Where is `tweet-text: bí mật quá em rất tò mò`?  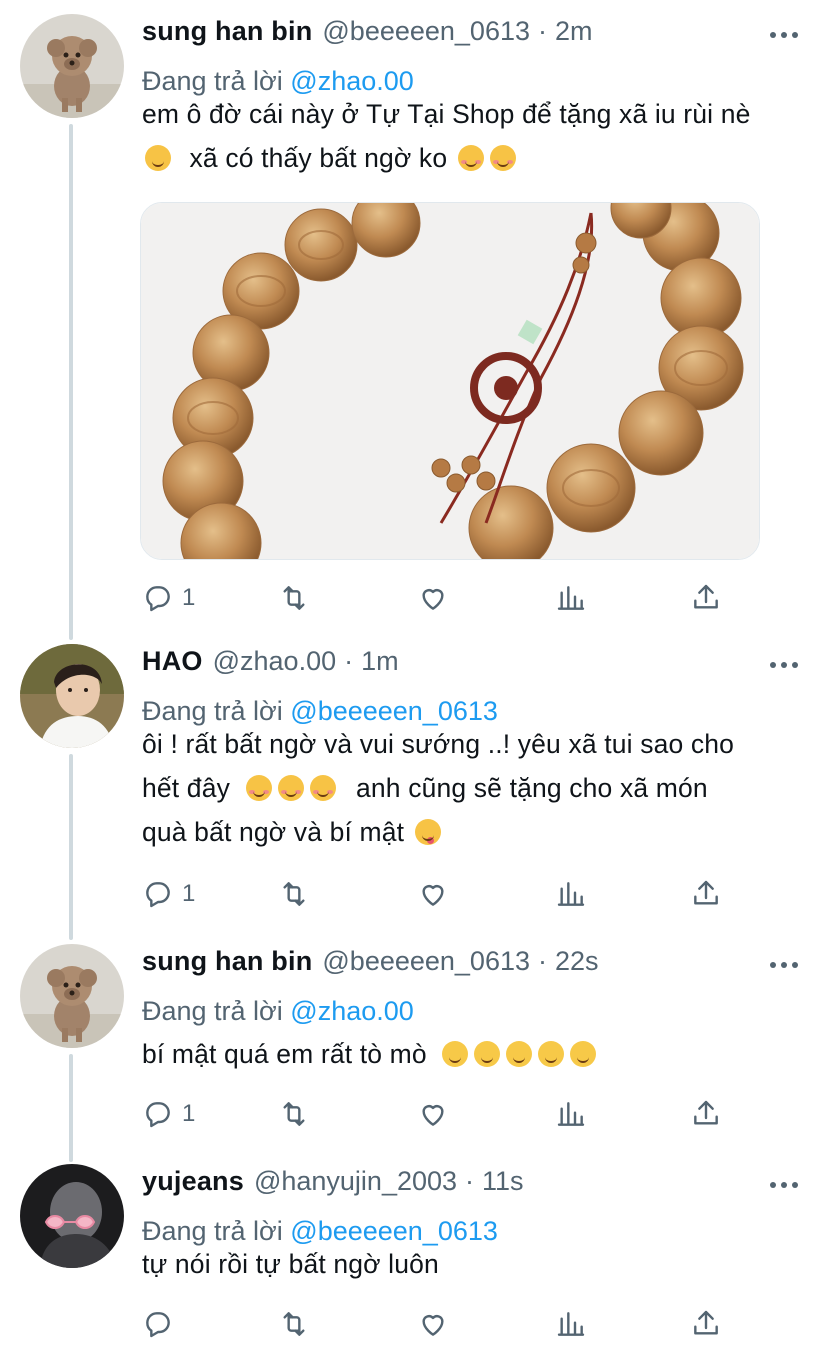 tweet-text: bí mật quá em rất tò mò is located at coordinates (477, 1054).